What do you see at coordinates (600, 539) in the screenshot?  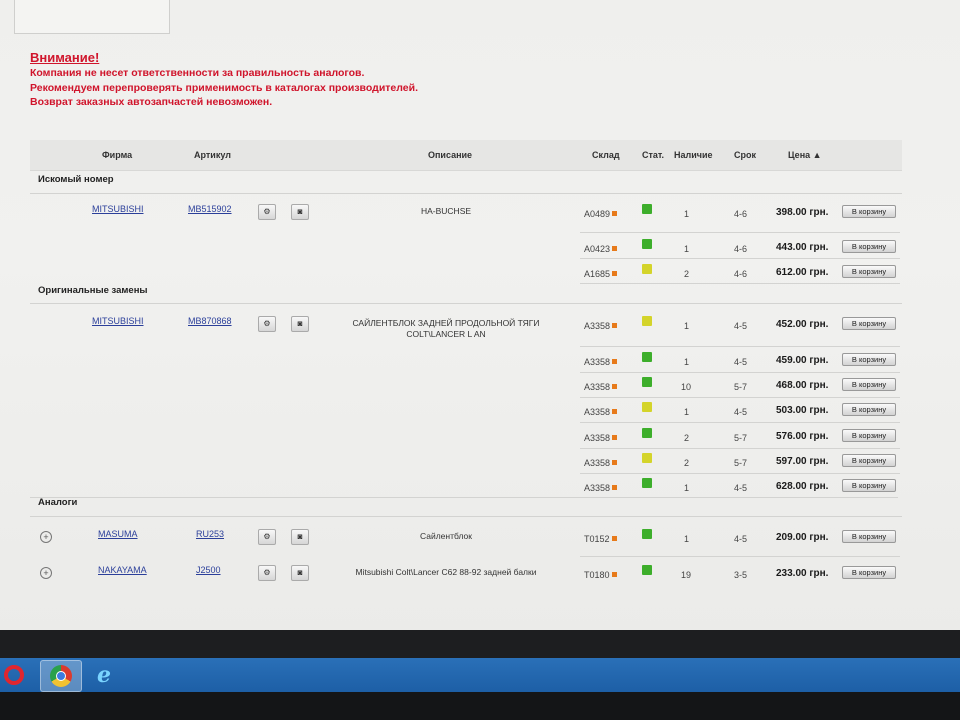 I see `warehouse-code: T0152` at bounding box center [600, 539].